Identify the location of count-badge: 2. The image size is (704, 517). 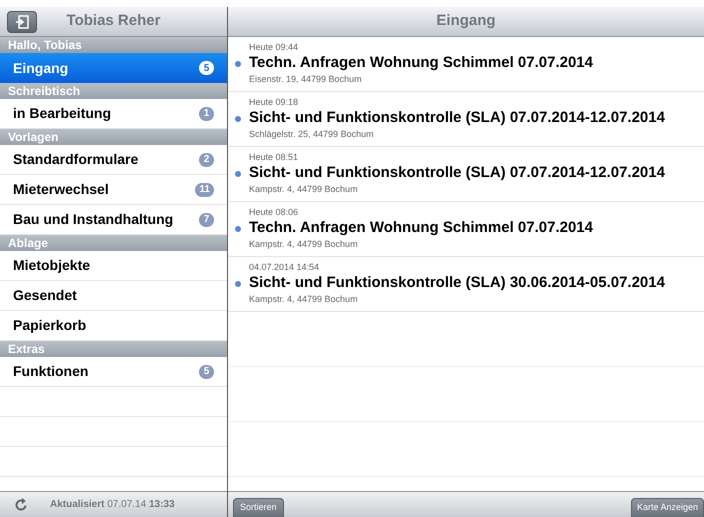
(206, 159).